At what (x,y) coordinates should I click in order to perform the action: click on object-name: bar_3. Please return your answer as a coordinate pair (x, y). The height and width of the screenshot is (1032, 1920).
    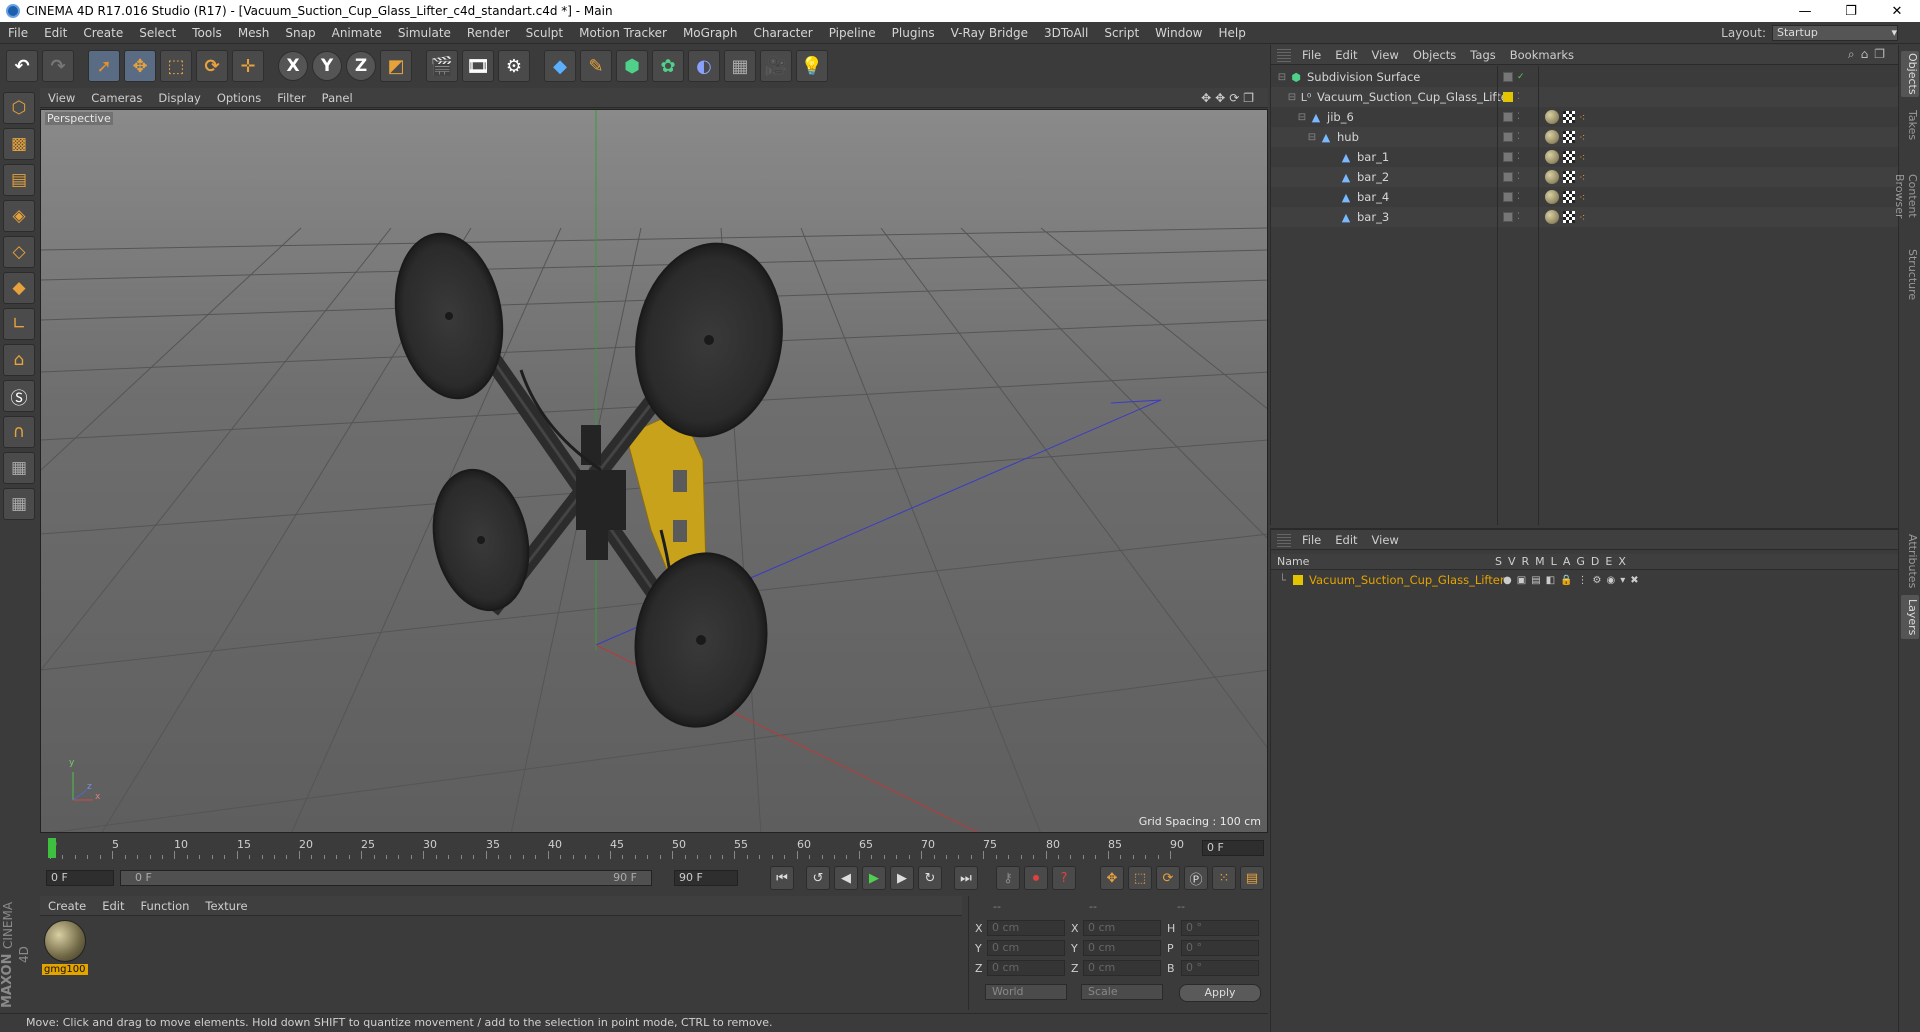
    Looking at the image, I should click on (1373, 217).